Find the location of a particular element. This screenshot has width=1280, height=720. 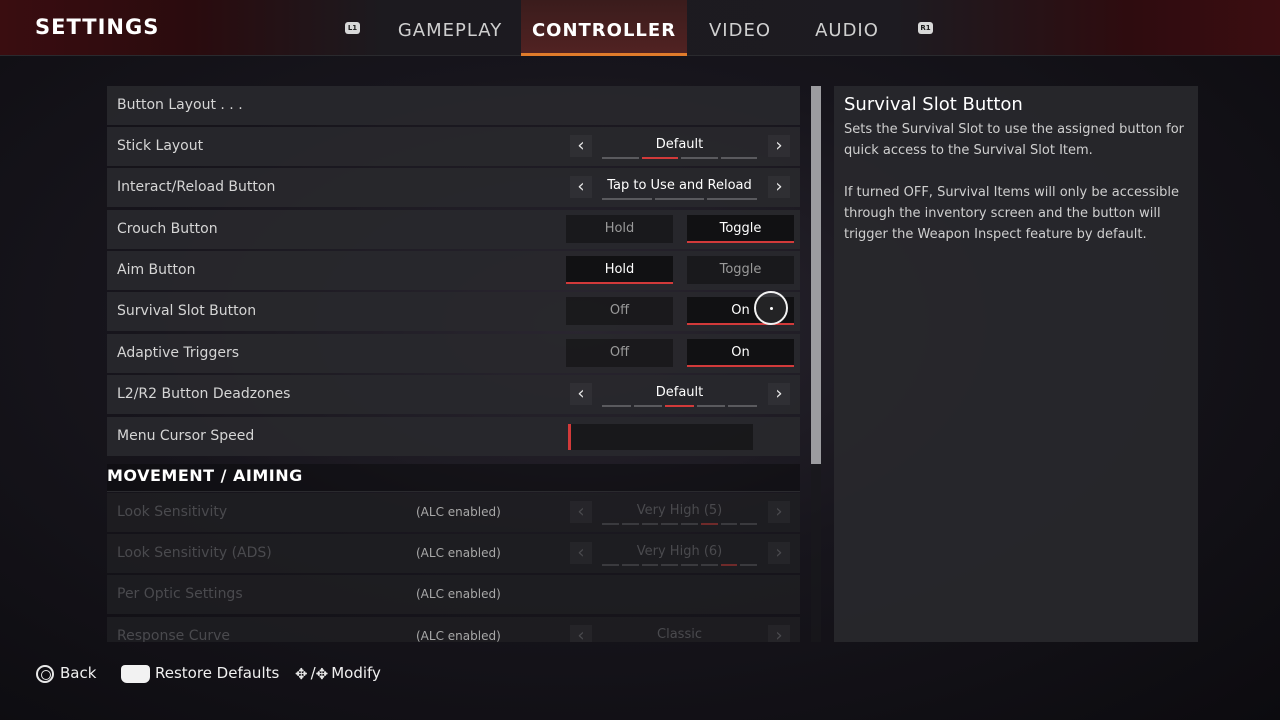

scrollbar-thumb is located at coordinates (816, 275).